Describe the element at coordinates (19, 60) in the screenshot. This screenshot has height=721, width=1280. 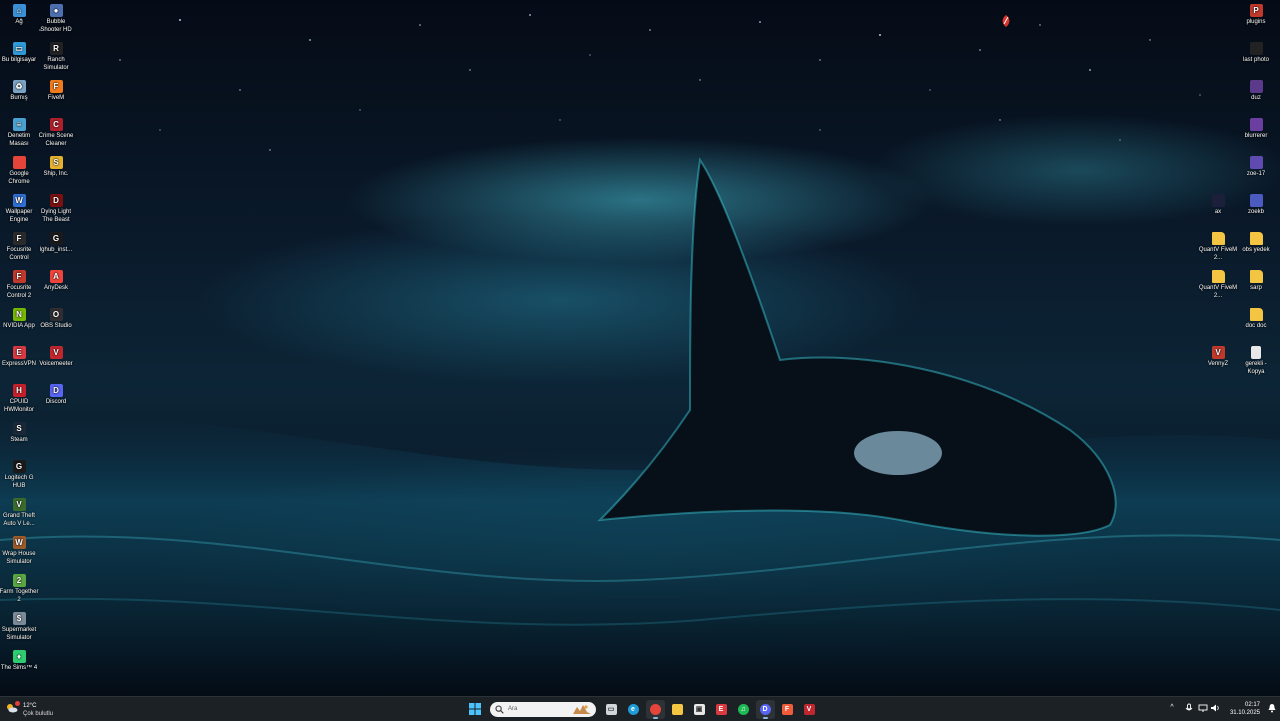
I see `desktop-icon-label: Bu bilgisayar` at that location.